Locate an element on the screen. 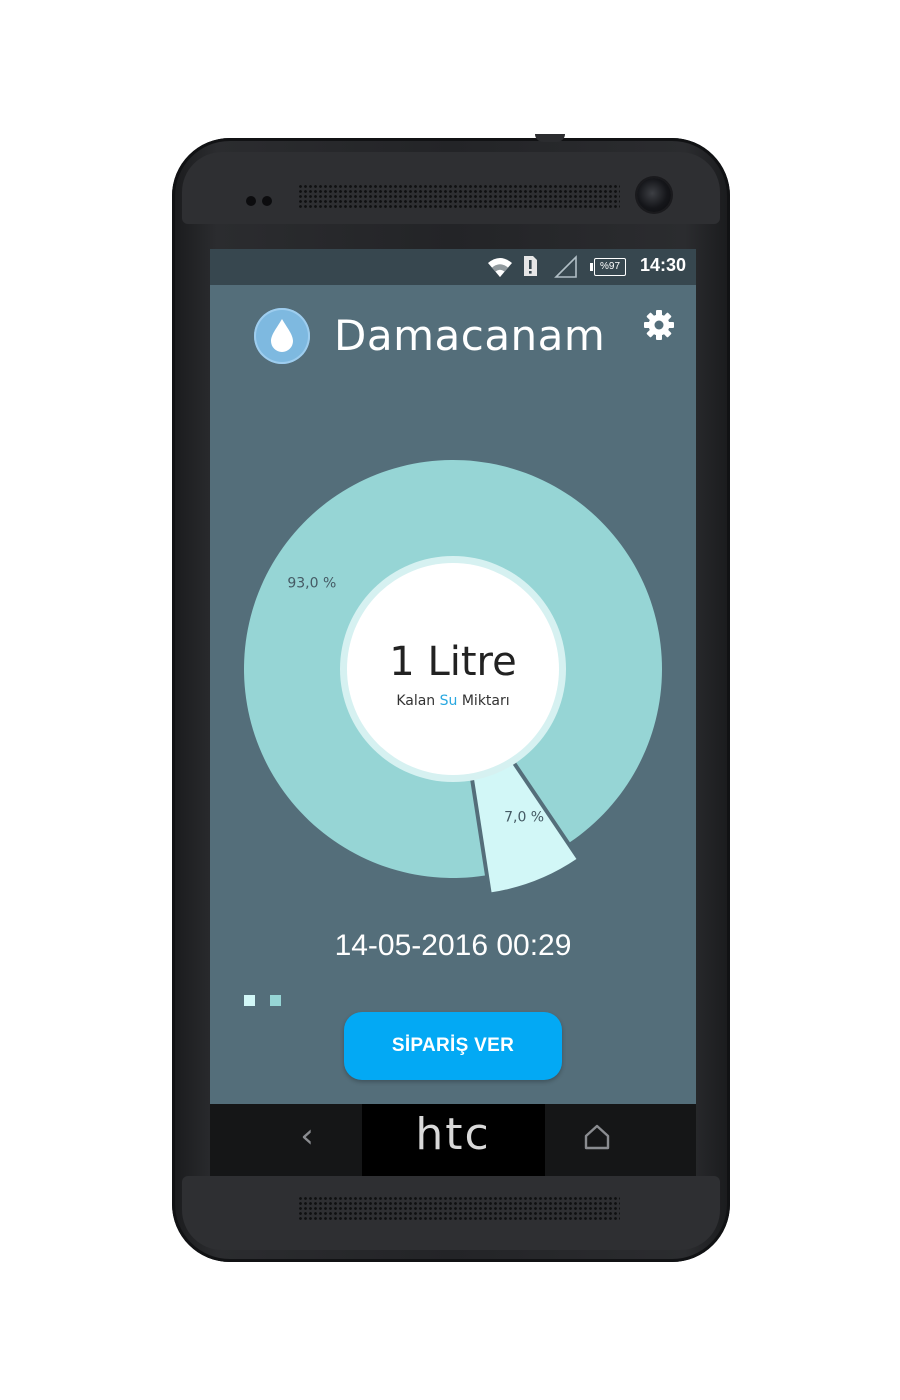  signal-icon is located at coordinates (565, 266).